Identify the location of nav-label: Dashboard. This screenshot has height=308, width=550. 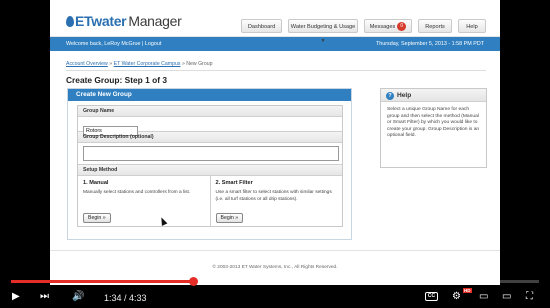
(261, 27).